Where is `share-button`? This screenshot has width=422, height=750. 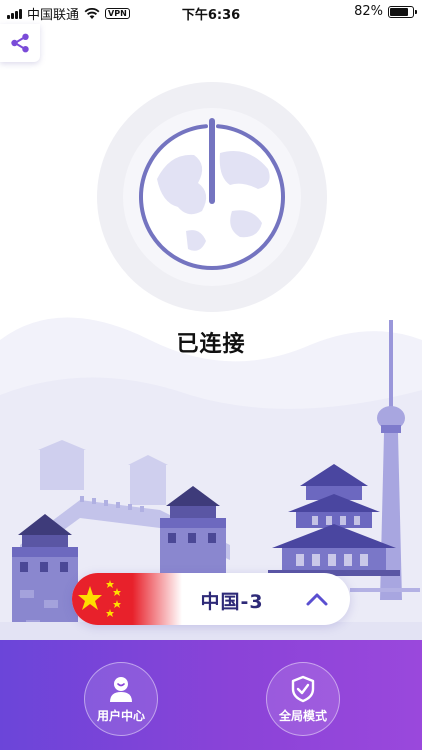
share-button is located at coordinates (20, 43).